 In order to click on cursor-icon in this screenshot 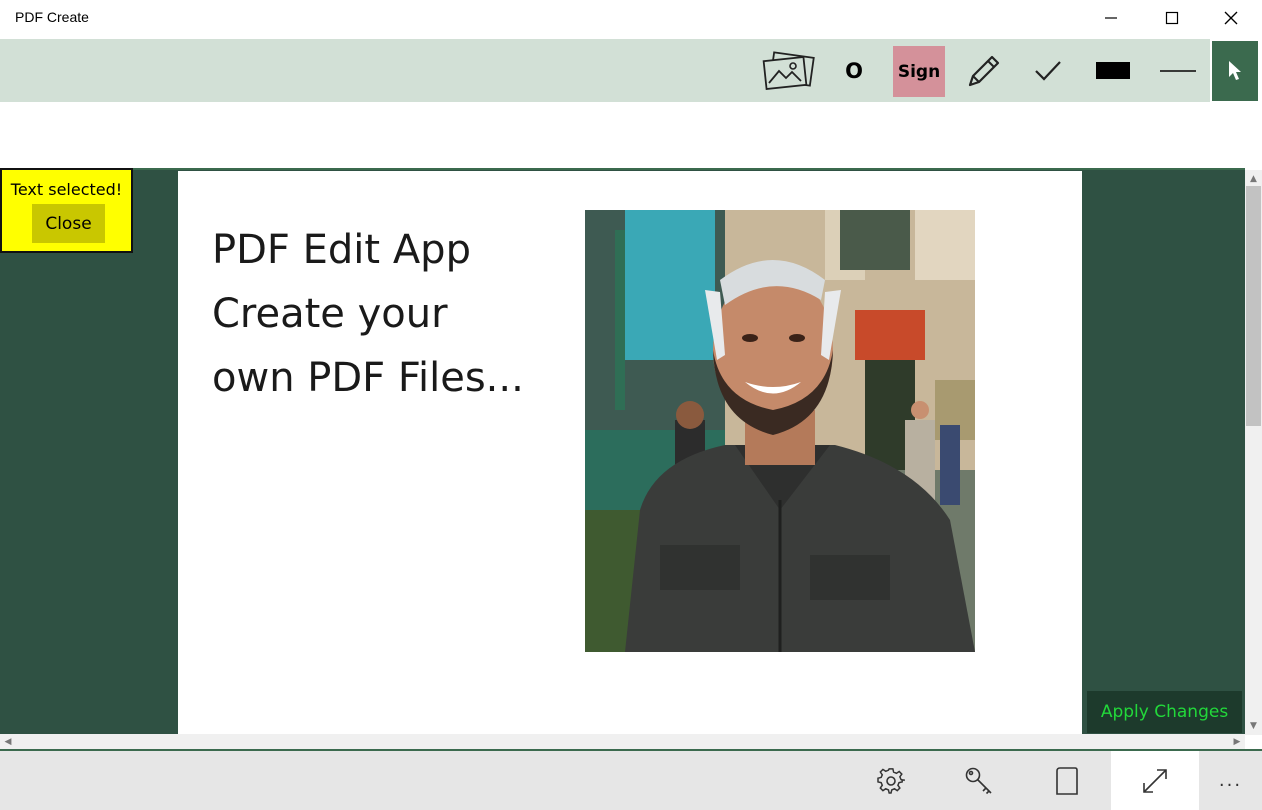, I will do `click(1235, 70)`.